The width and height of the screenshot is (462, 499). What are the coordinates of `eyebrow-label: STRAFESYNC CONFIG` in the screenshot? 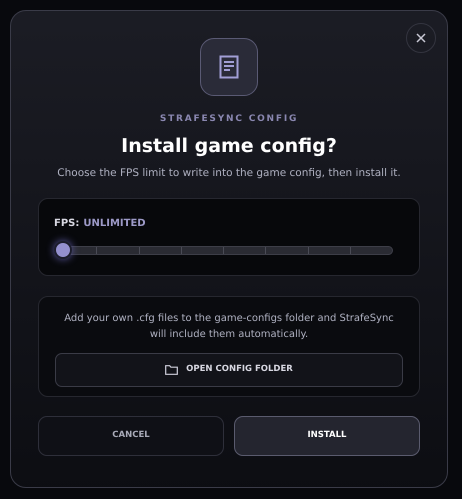 It's located at (229, 119).